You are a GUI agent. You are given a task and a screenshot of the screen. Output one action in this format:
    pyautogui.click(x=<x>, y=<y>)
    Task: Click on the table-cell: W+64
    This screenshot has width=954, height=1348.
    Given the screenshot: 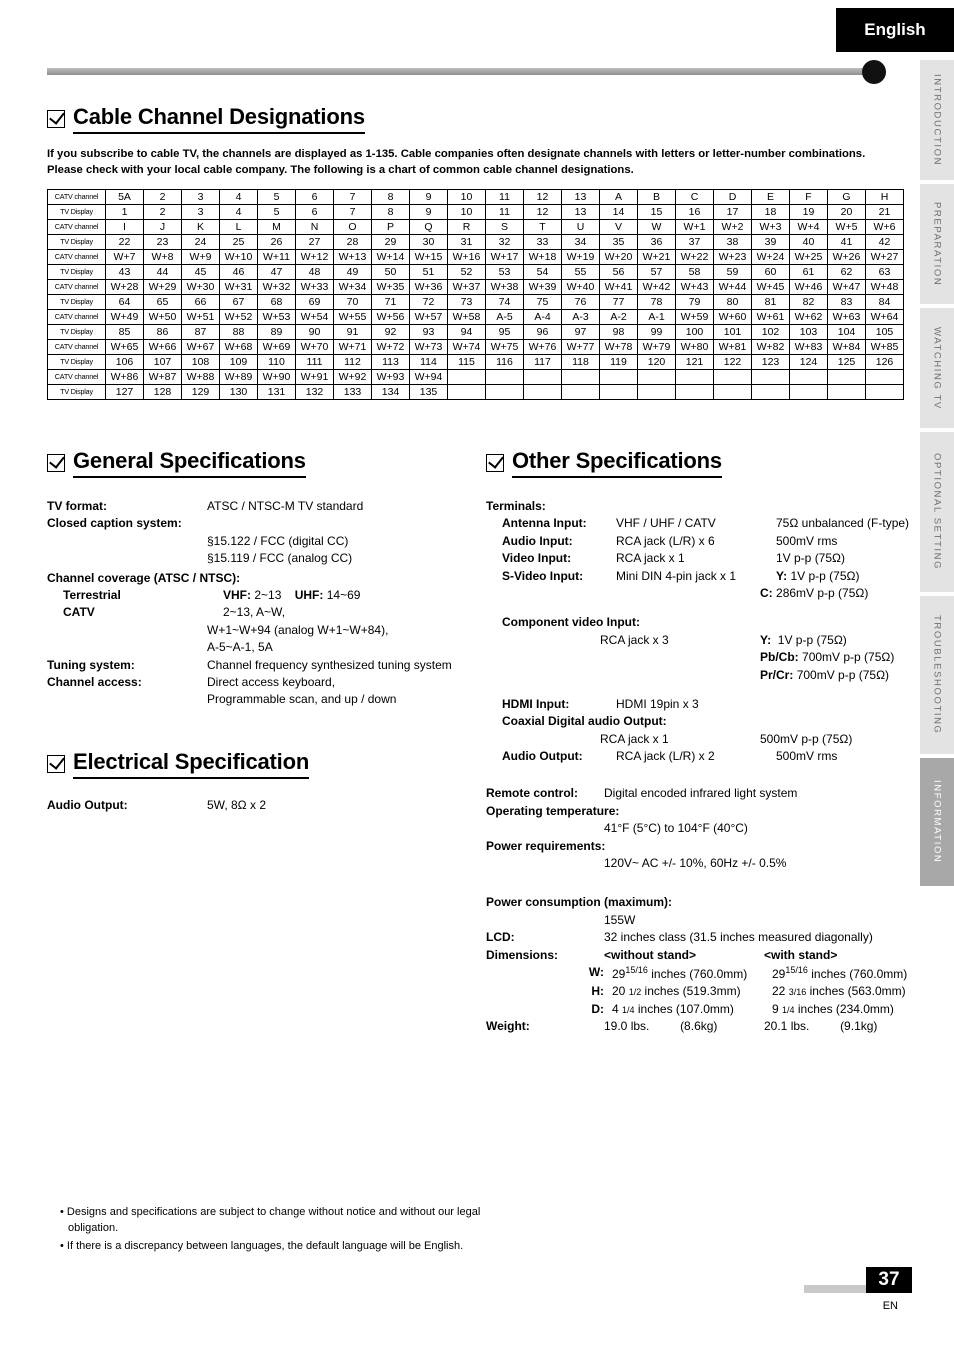 What is the action you would take?
    pyautogui.click(x=884, y=316)
    